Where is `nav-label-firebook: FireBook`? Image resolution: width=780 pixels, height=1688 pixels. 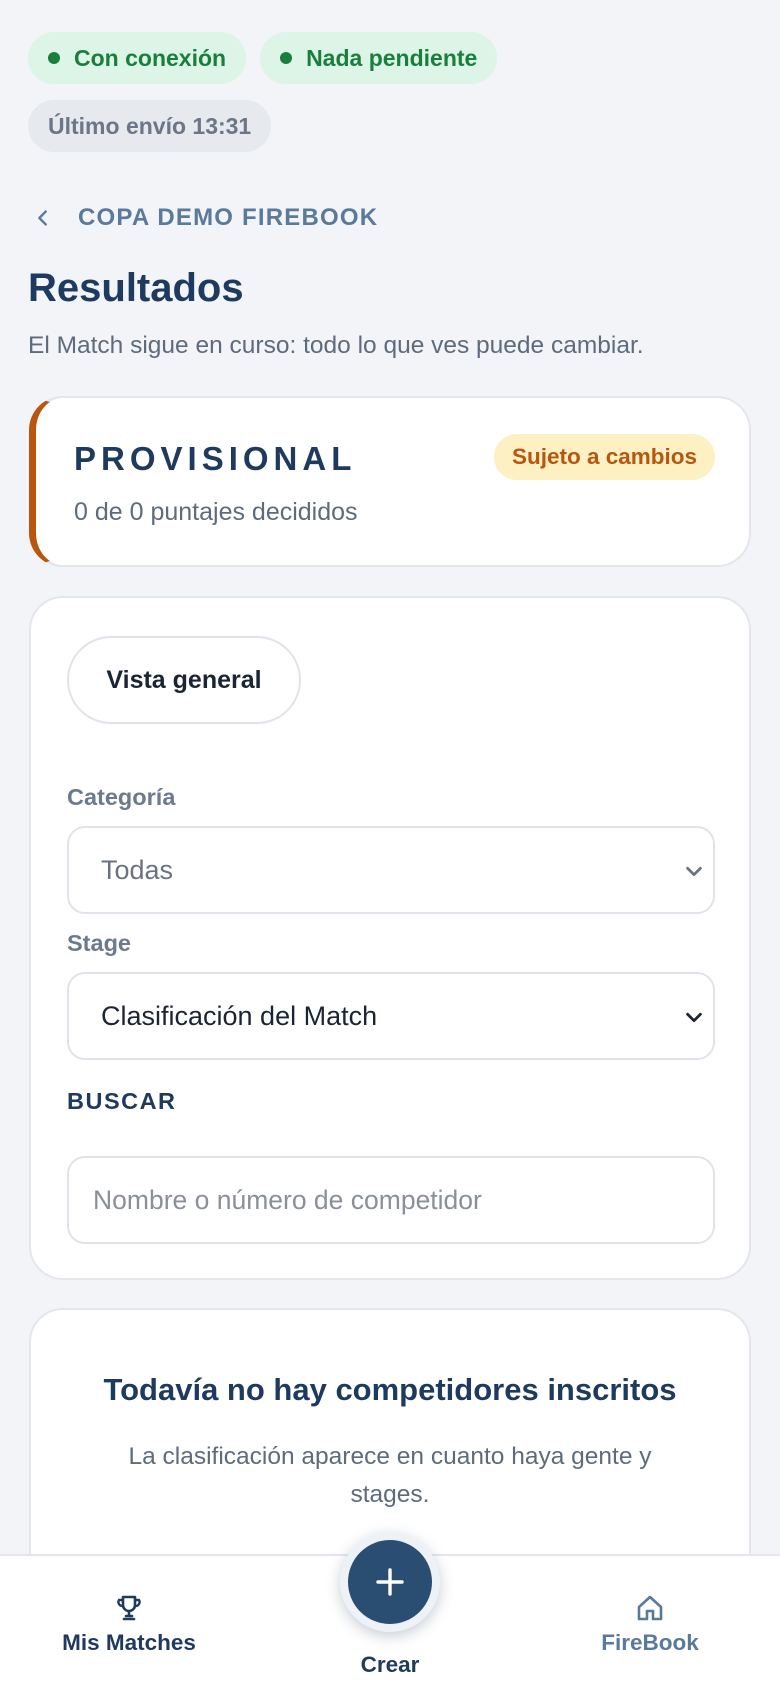 nav-label-firebook: FireBook is located at coordinates (650, 1642).